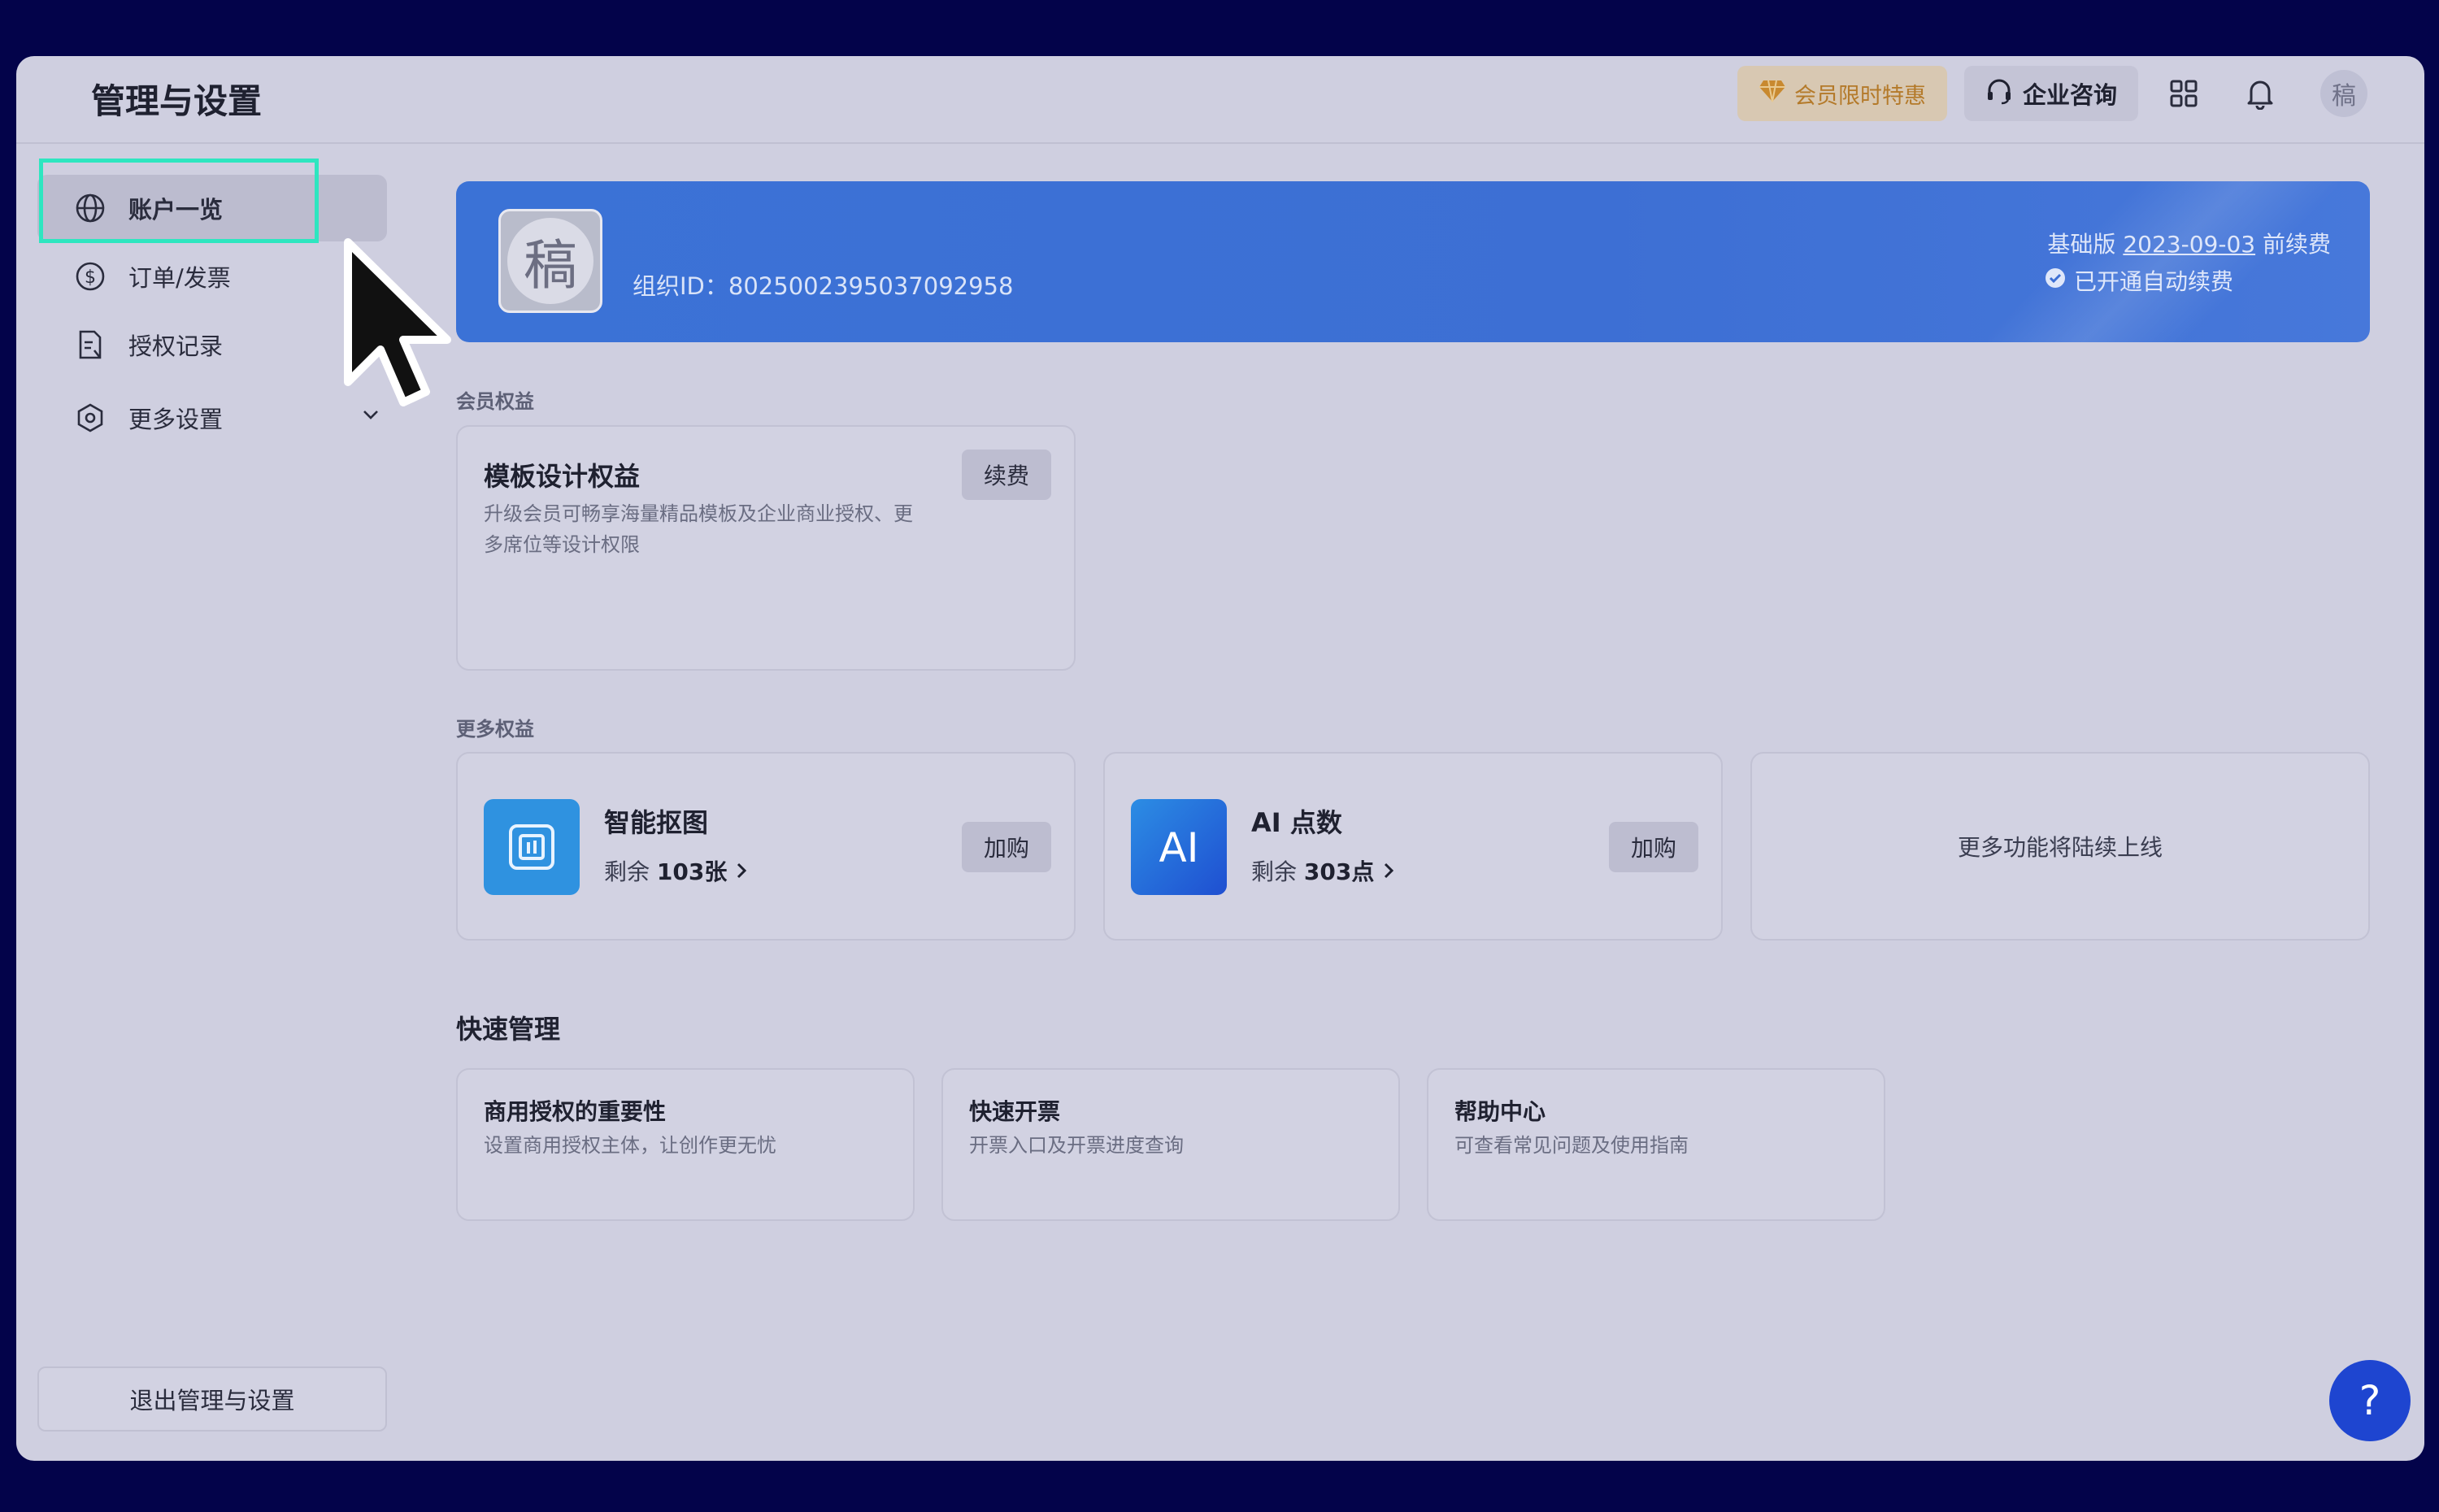 Image resolution: width=2439 pixels, height=1512 pixels. What do you see at coordinates (2296, 244) in the screenshot?
I see `renew-suffix: 前续费` at bounding box center [2296, 244].